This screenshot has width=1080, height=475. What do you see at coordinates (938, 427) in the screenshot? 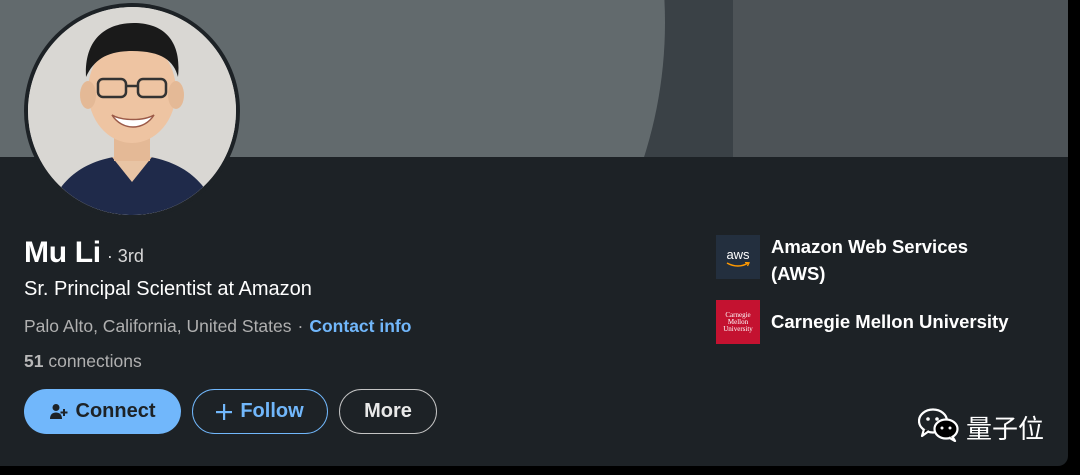
I see `wechat-icon` at bounding box center [938, 427].